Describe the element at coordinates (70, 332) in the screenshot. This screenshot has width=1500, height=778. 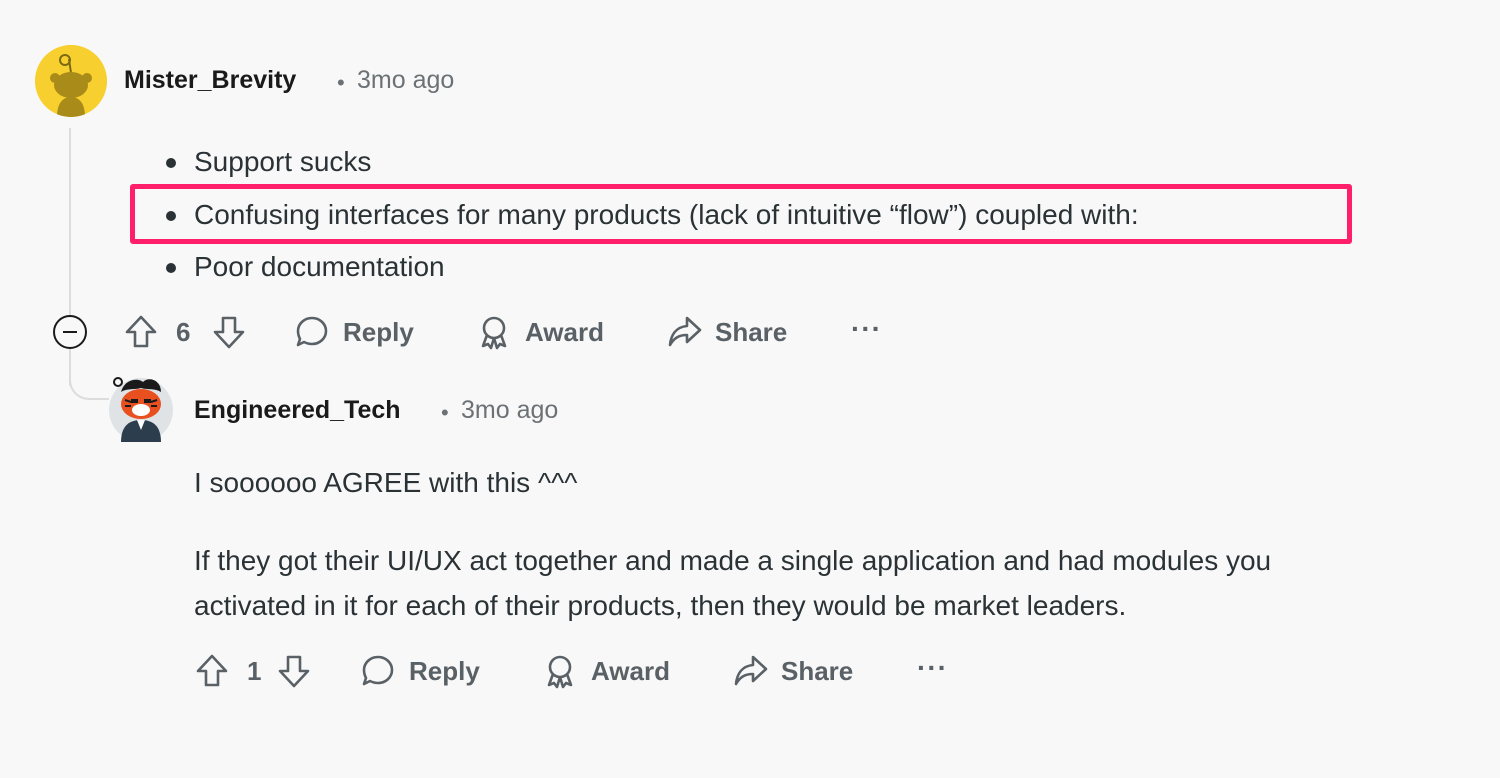
I see `collapse-thread-button` at that location.